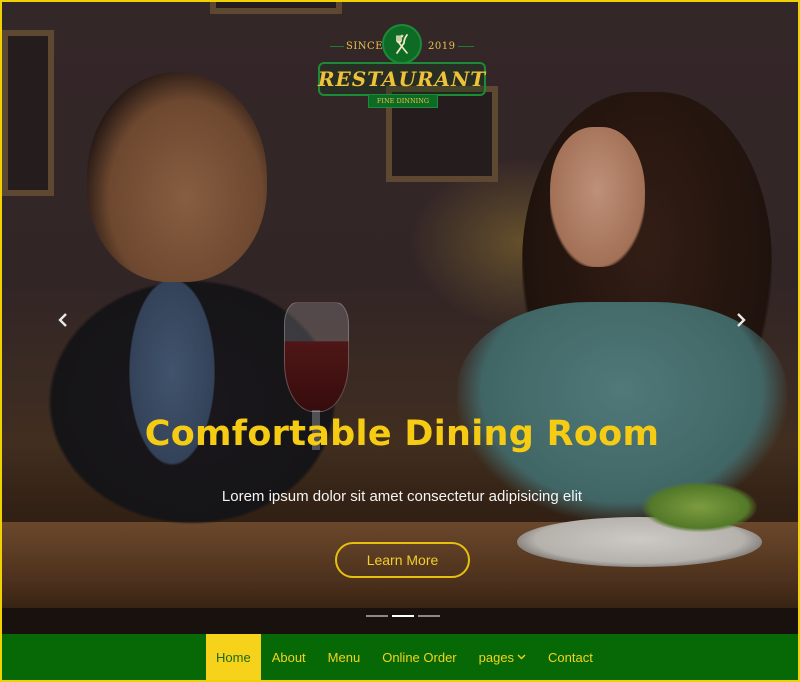 The image size is (800, 682). Describe the element at coordinates (344, 657) in the screenshot. I see `nav-item-menu: Menu` at that location.